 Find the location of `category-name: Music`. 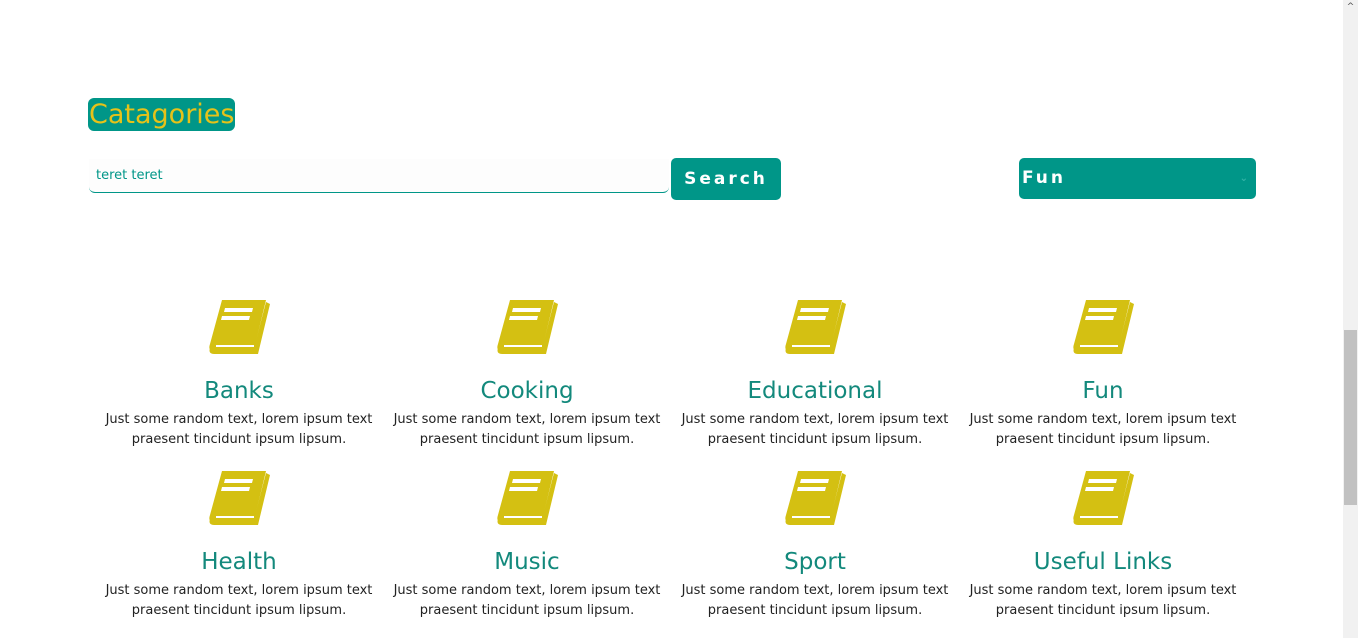

category-name: Music is located at coordinates (527, 562).